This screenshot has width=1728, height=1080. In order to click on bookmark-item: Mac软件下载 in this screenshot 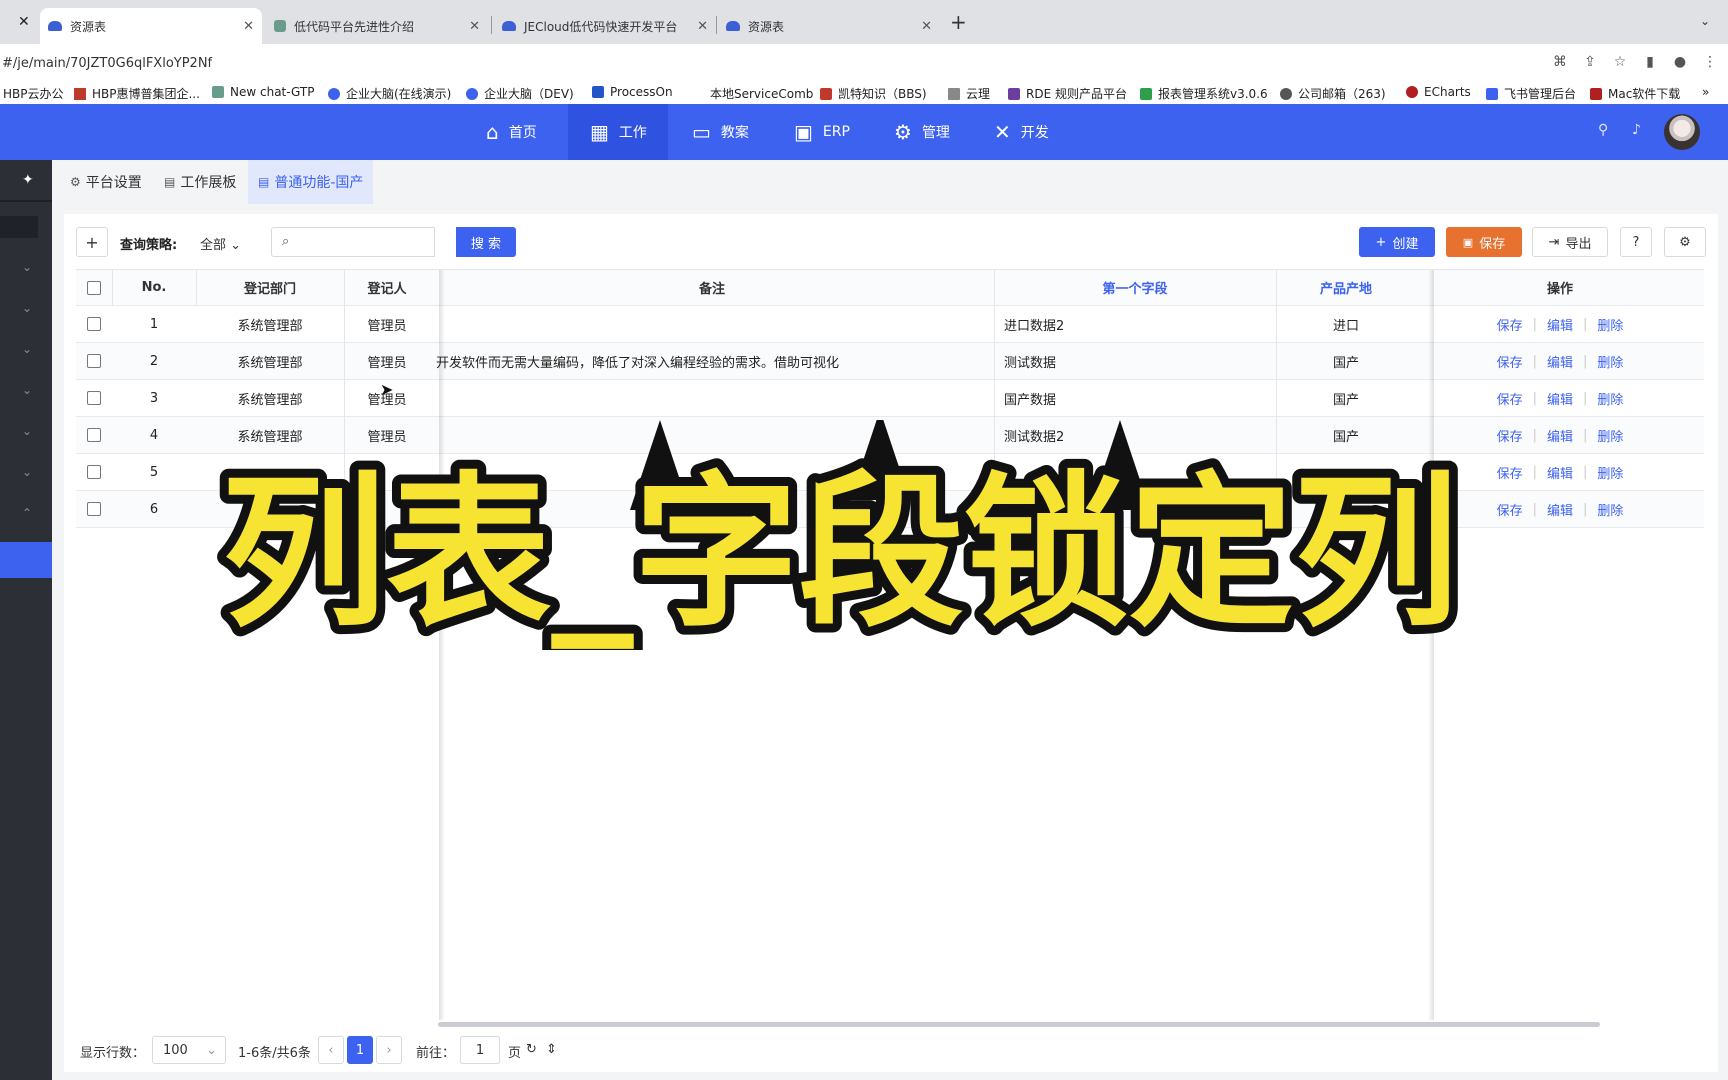, I will do `click(1635, 93)`.